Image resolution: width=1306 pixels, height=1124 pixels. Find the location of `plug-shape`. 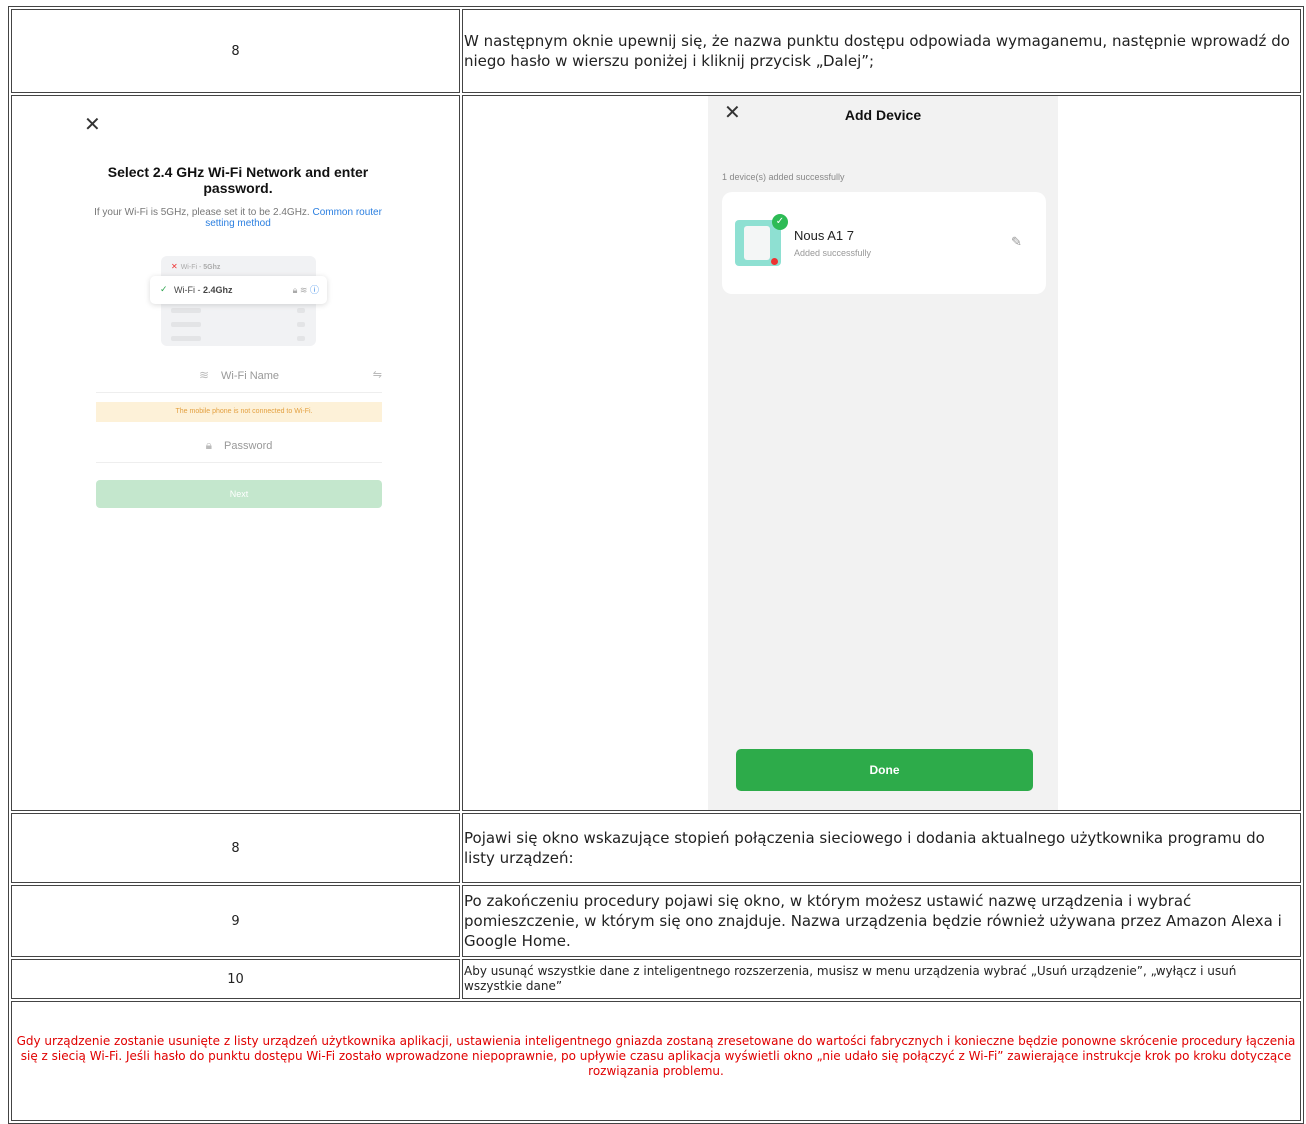

plug-shape is located at coordinates (757, 243).